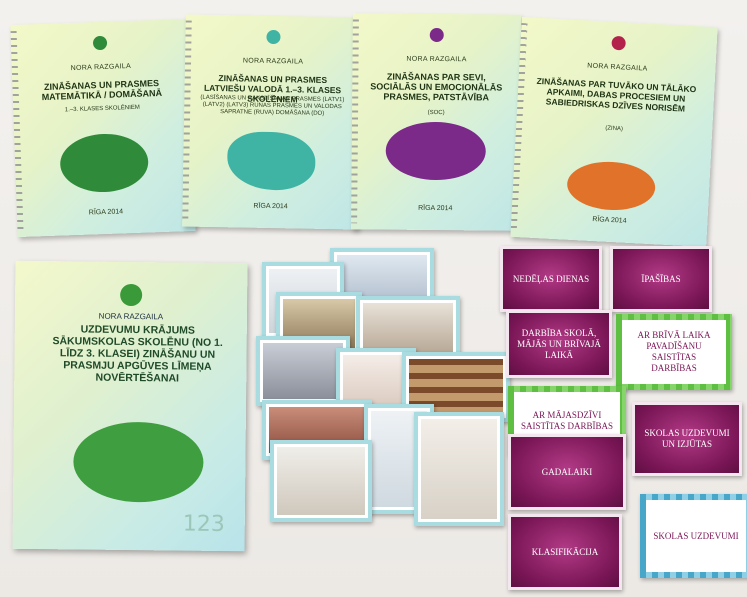 The height and width of the screenshot is (597, 747). I want to click on book-subtitle: (ZINA), so click(614, 129).